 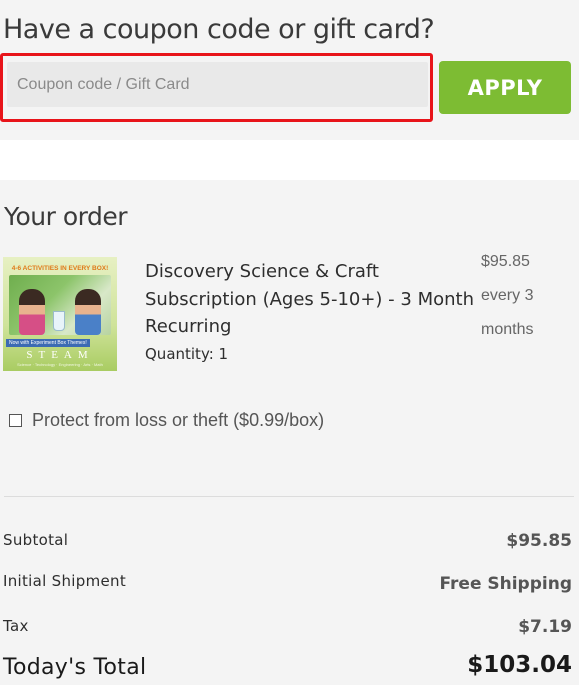 I want to click on product-image-steam: STEAM, so click(x=60, y=355).